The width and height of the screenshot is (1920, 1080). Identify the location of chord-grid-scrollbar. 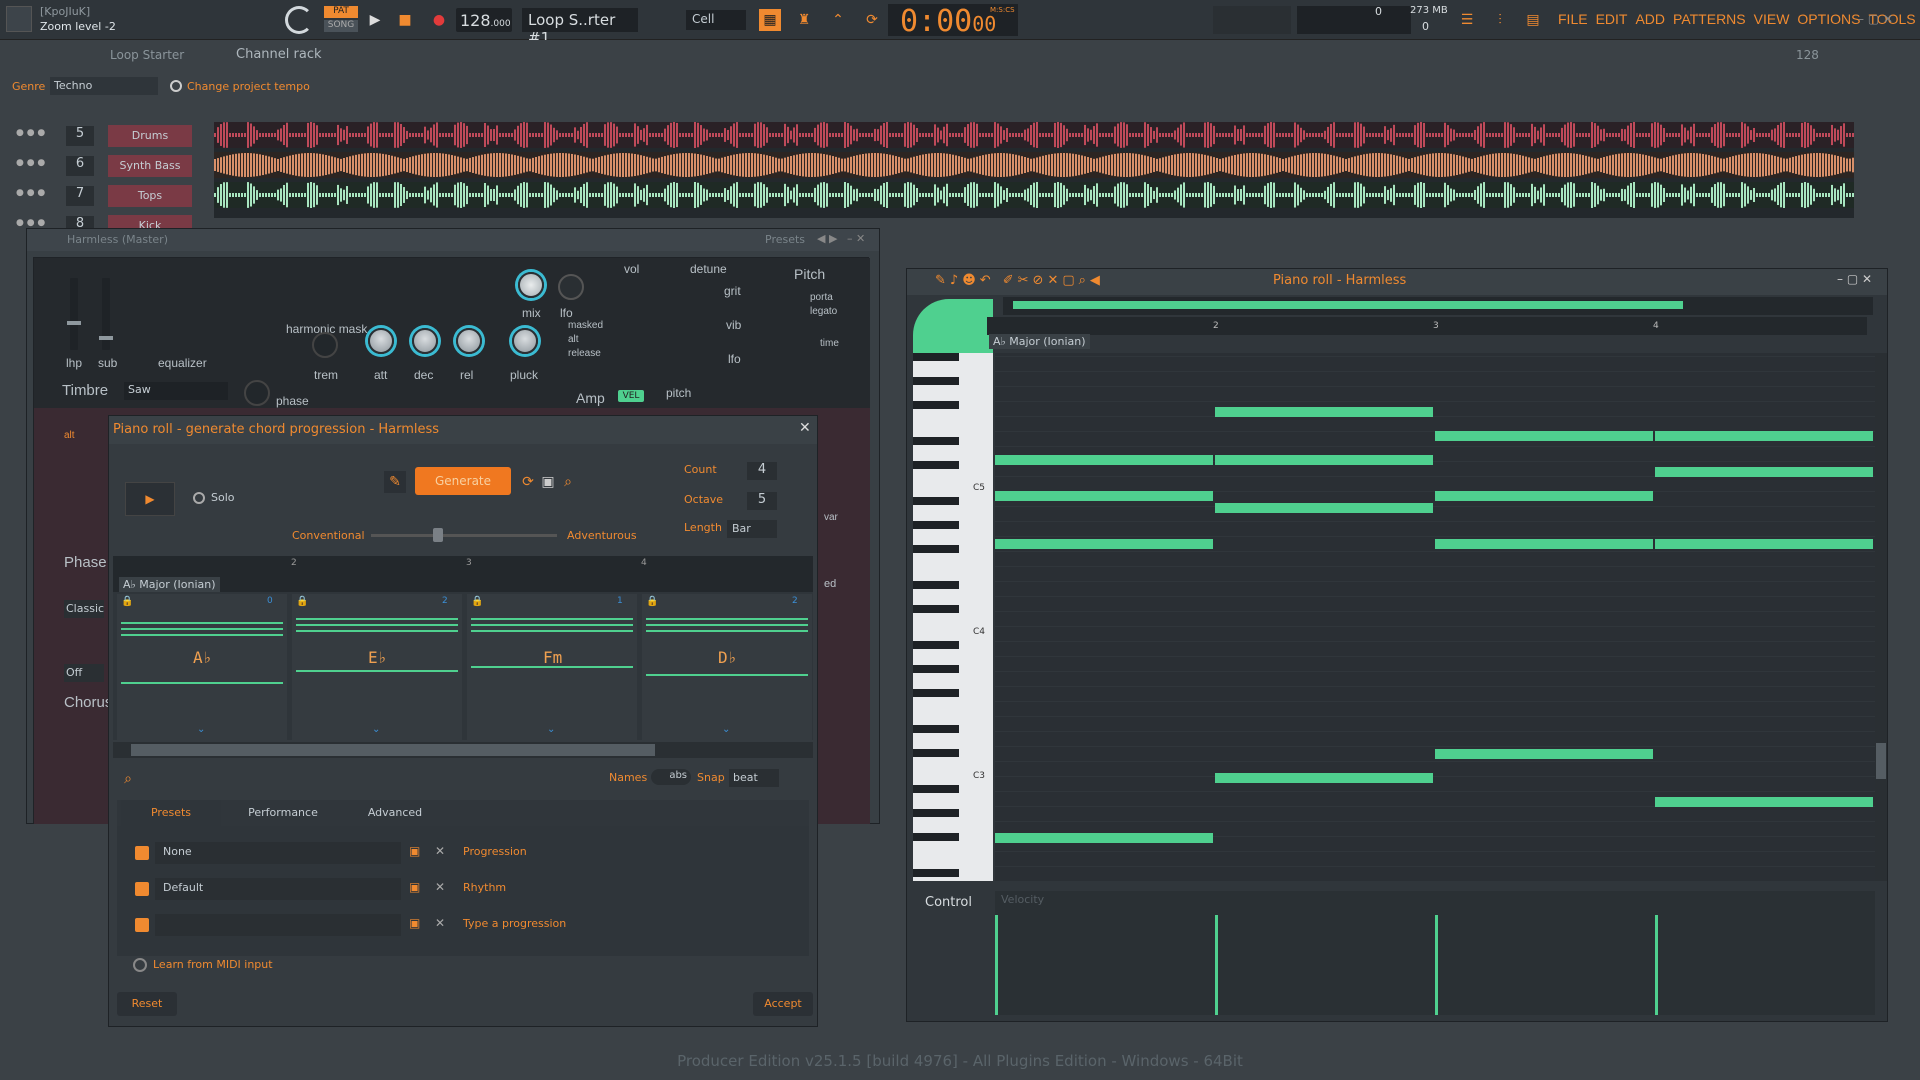
(463, 750).